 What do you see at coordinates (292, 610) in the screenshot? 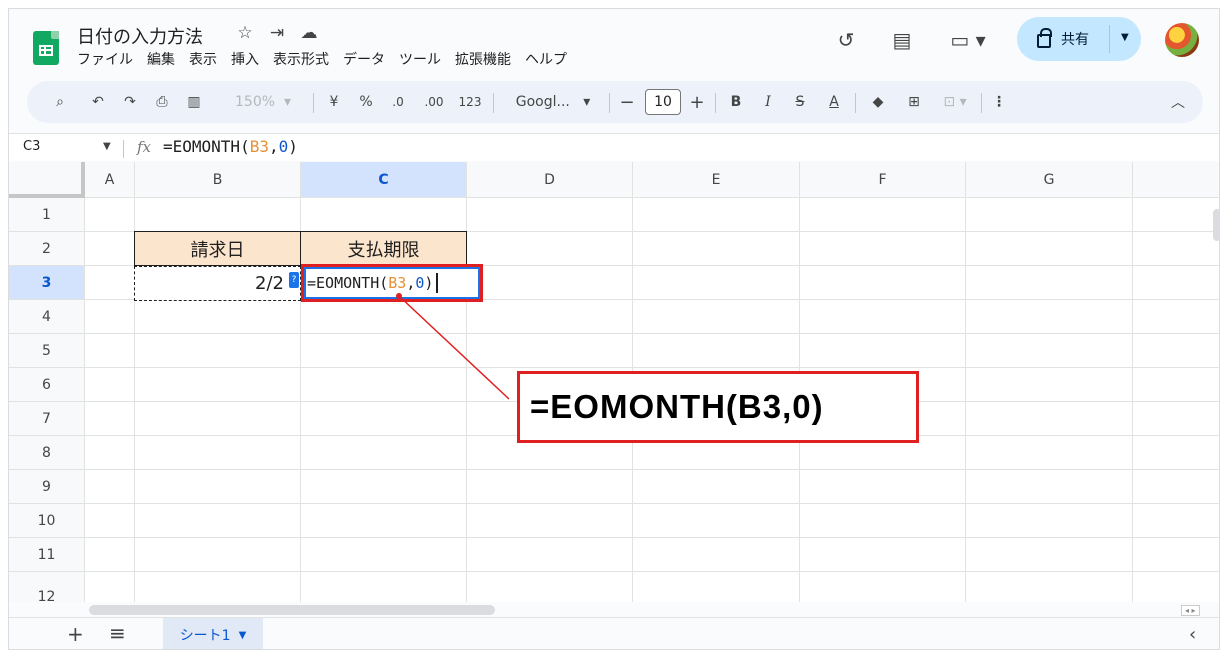
I see `horizontal-scrollbar` at bounding box center [292, 610].